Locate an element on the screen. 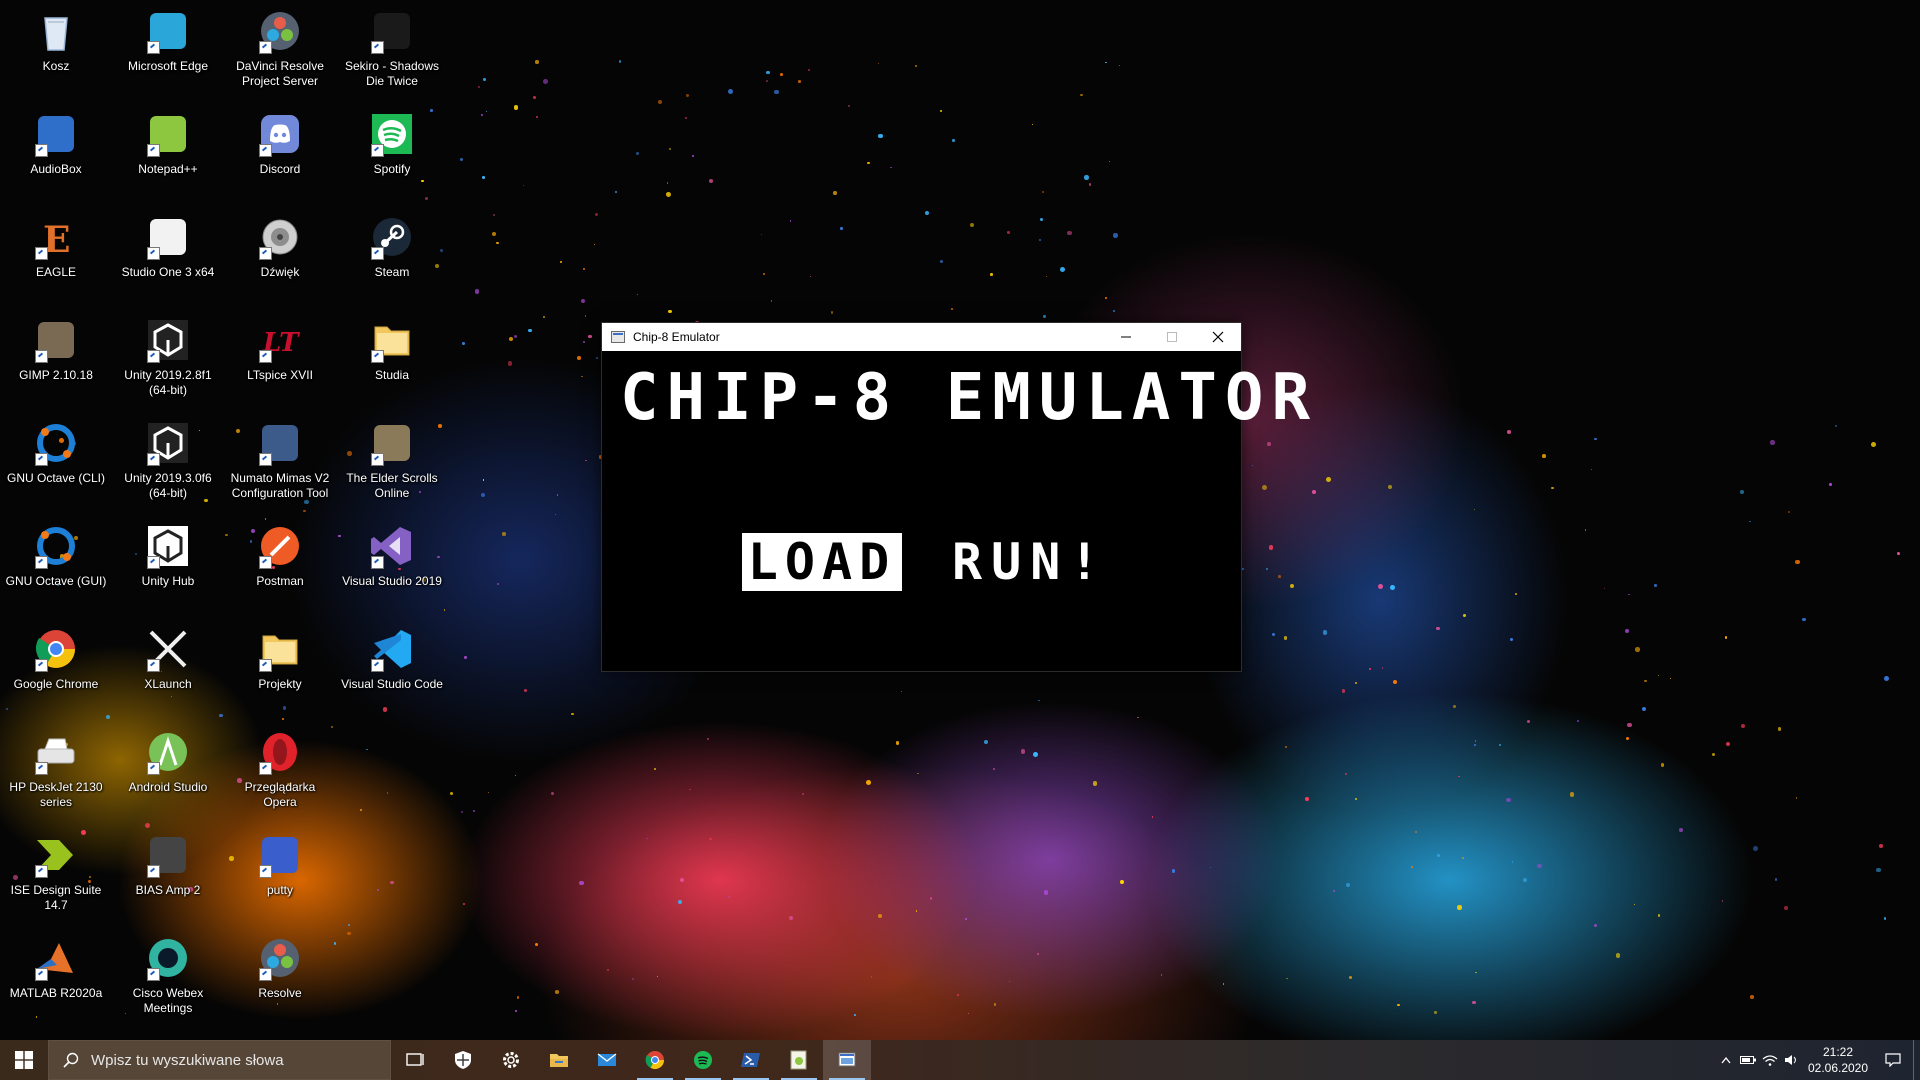  desktop-icon-label: Android Studio is located at coordinates (168, 787).